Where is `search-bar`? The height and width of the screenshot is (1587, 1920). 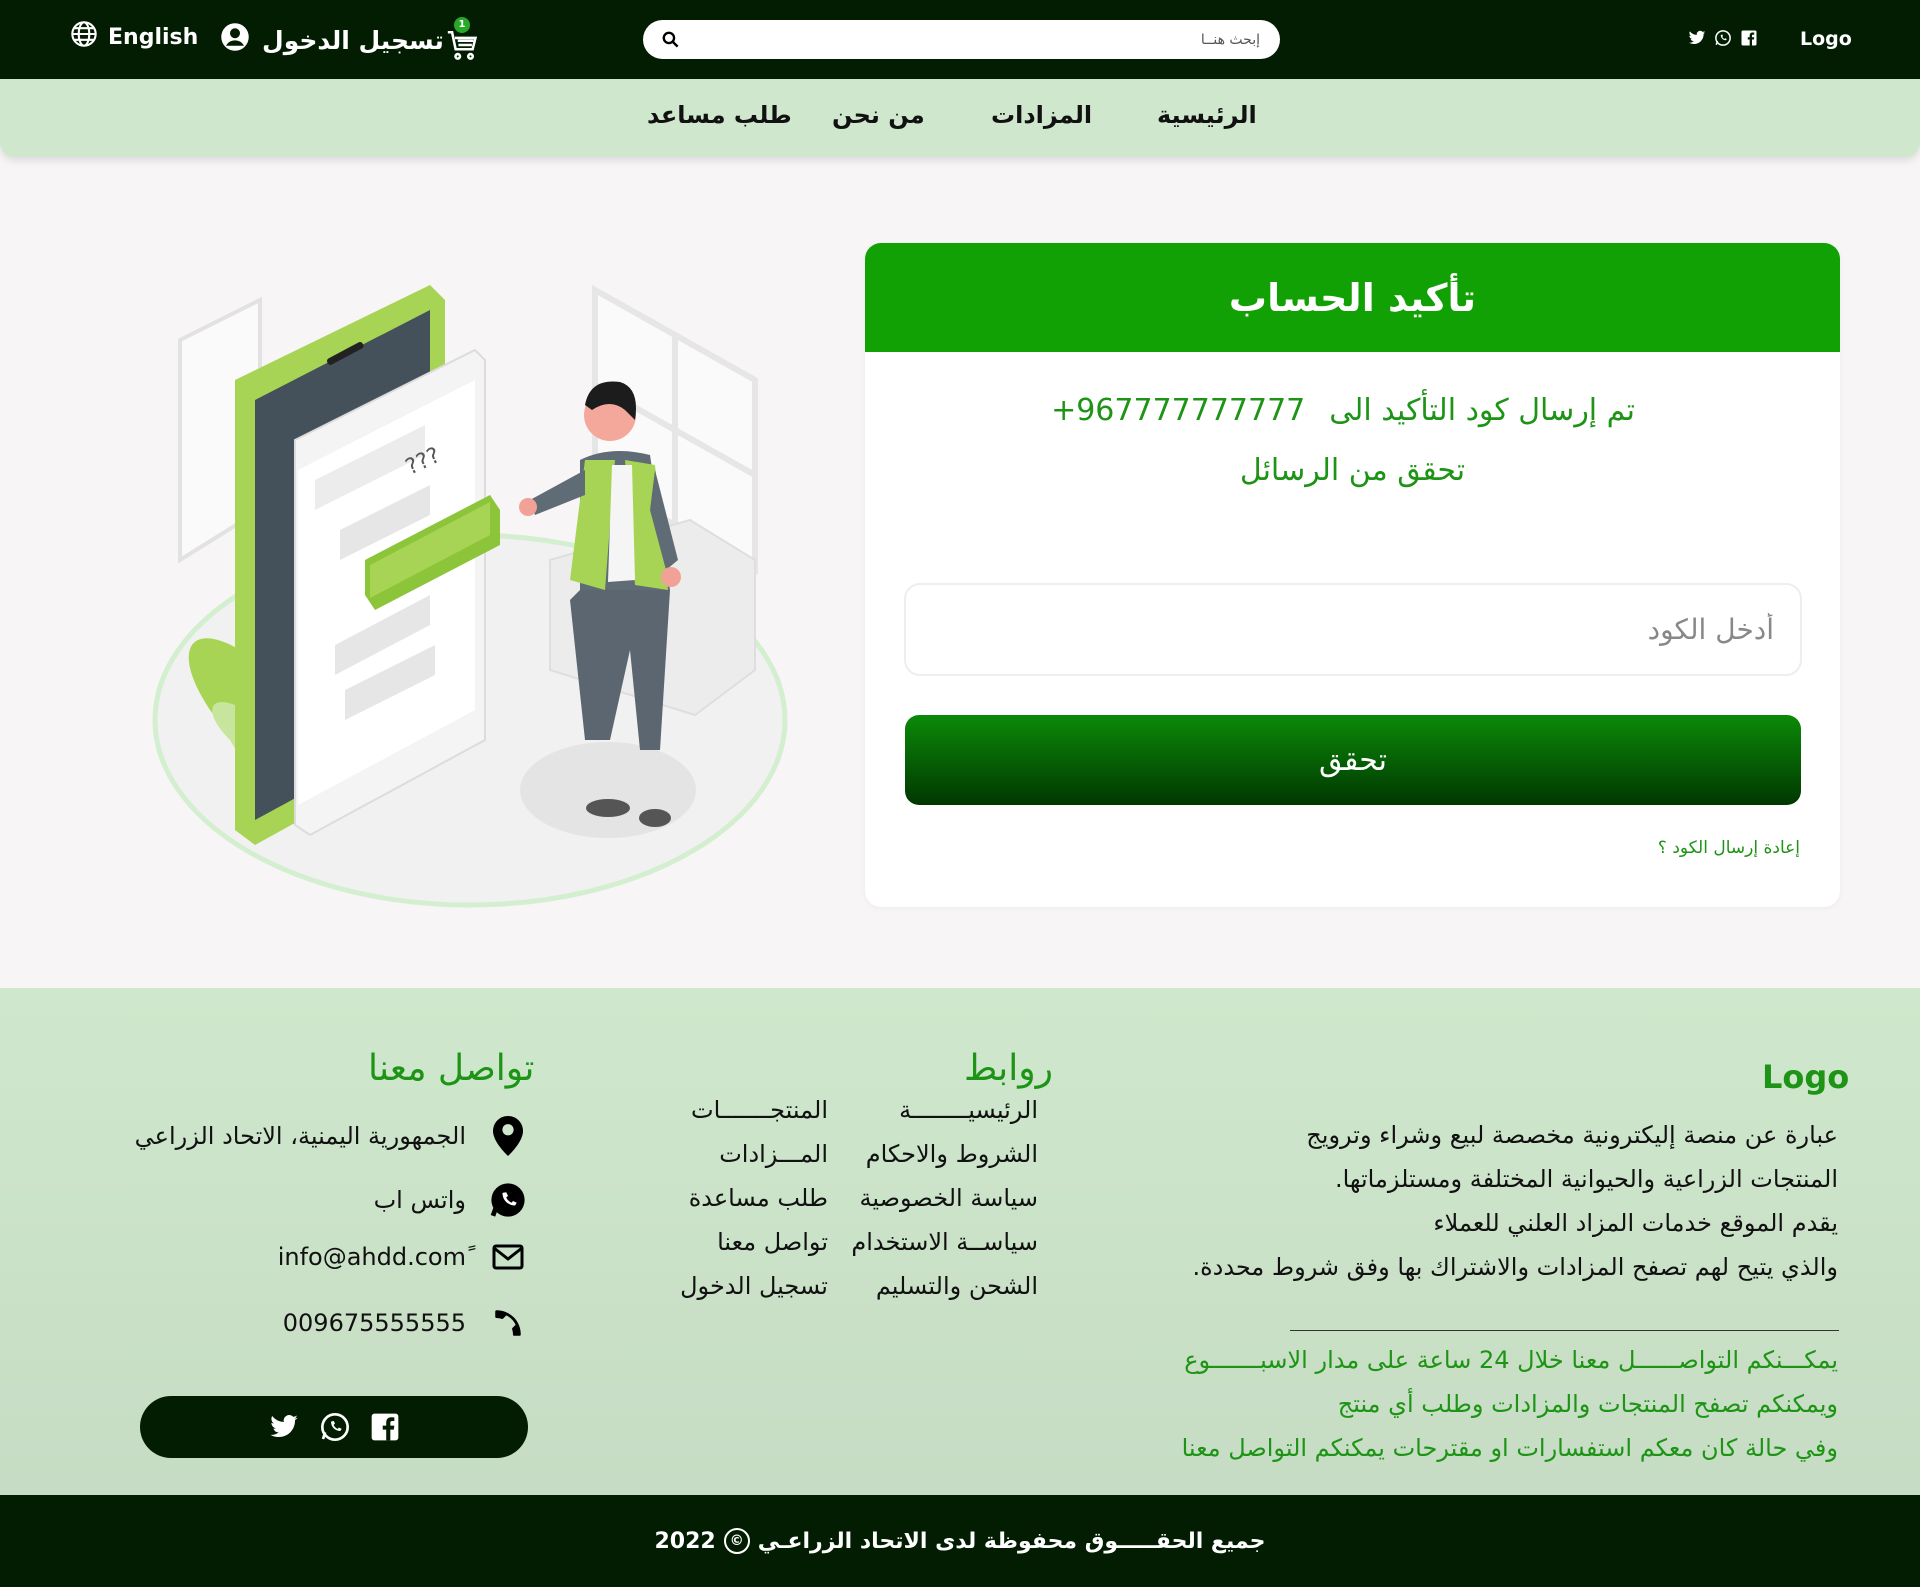
search-bar is located at coordinates (961, 39).